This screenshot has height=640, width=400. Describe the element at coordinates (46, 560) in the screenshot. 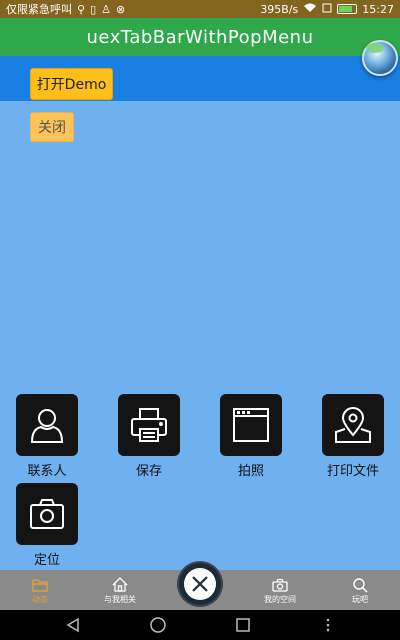

I see `menu-item-label: 定位` at that location.